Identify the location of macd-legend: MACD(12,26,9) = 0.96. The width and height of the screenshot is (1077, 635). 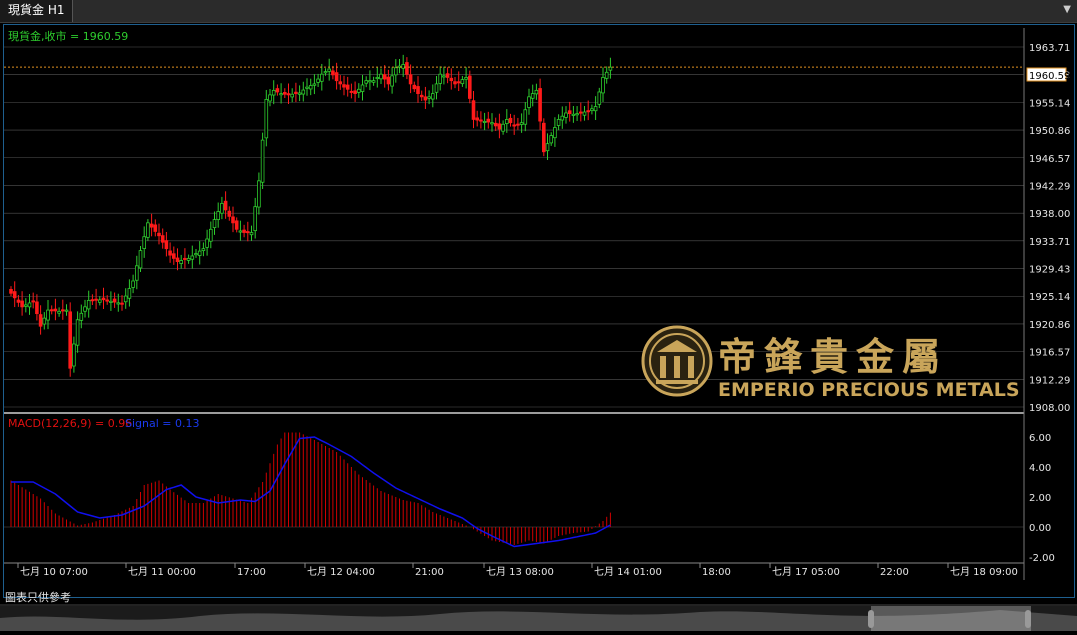
(70, 423).